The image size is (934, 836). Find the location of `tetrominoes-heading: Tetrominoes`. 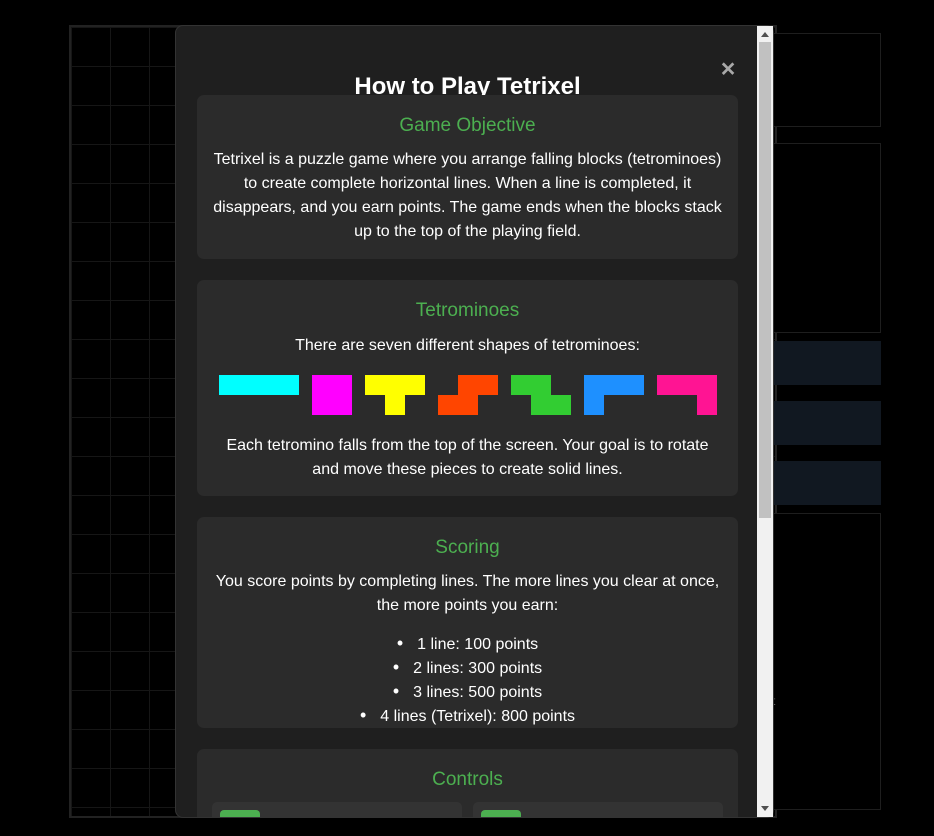

tetrominoes-heading: Tetrominoes is located at coordinates (467, 310).